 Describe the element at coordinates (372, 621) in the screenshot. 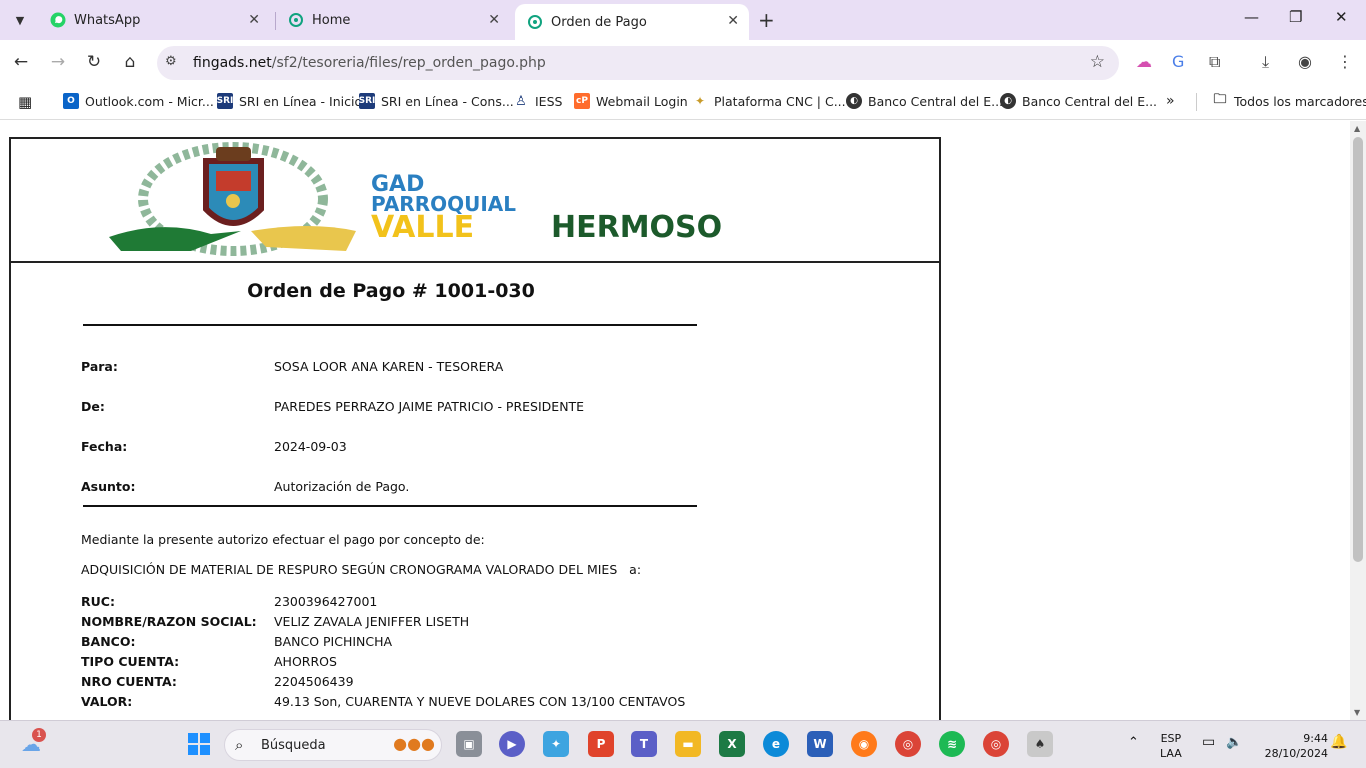

I see `nombre-value: VELIZ ZAVALA JENIFFER LISETH` at that location.